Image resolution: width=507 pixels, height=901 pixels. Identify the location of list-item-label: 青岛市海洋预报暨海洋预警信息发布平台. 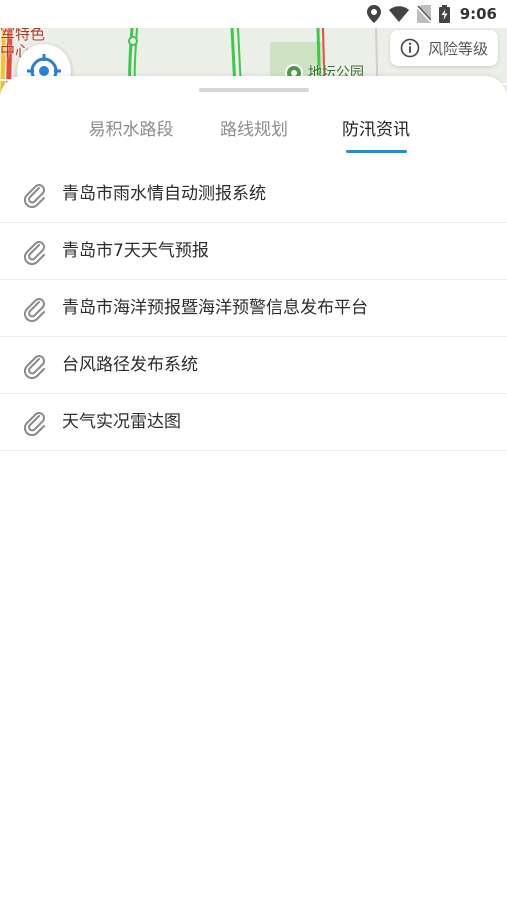
(215, 308).